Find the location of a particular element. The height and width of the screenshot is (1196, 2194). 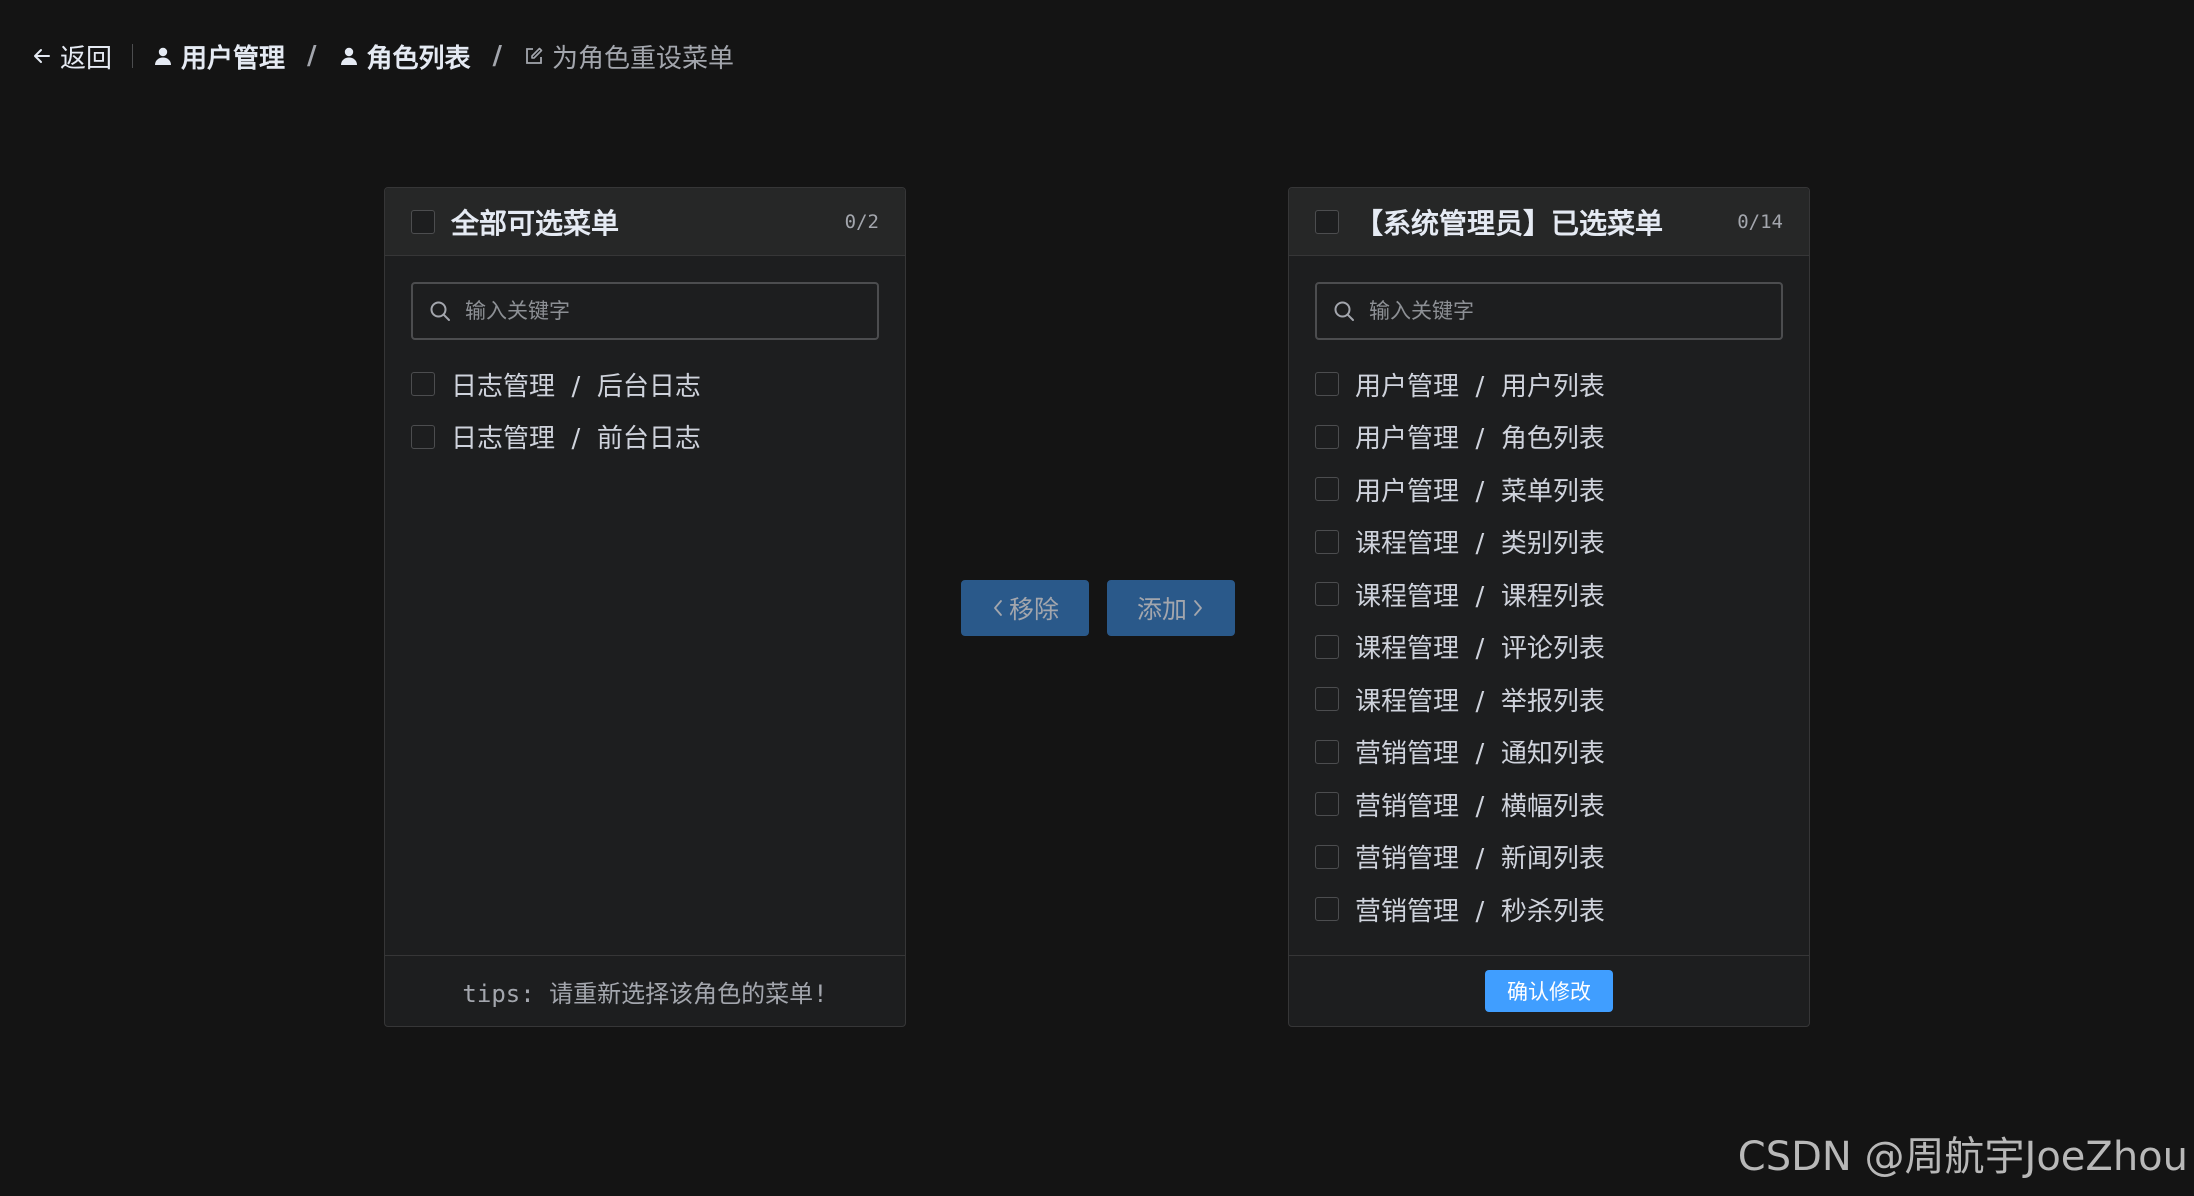

breadcrumb-item-user-management: 用户管理 is located at coordinates (219, 56).